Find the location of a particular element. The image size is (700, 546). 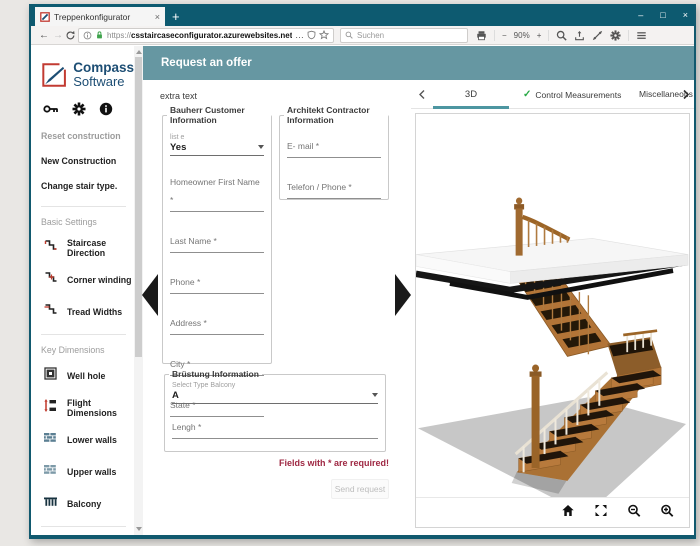

menu-hamburger-icon is located at coordinates (641, 35).